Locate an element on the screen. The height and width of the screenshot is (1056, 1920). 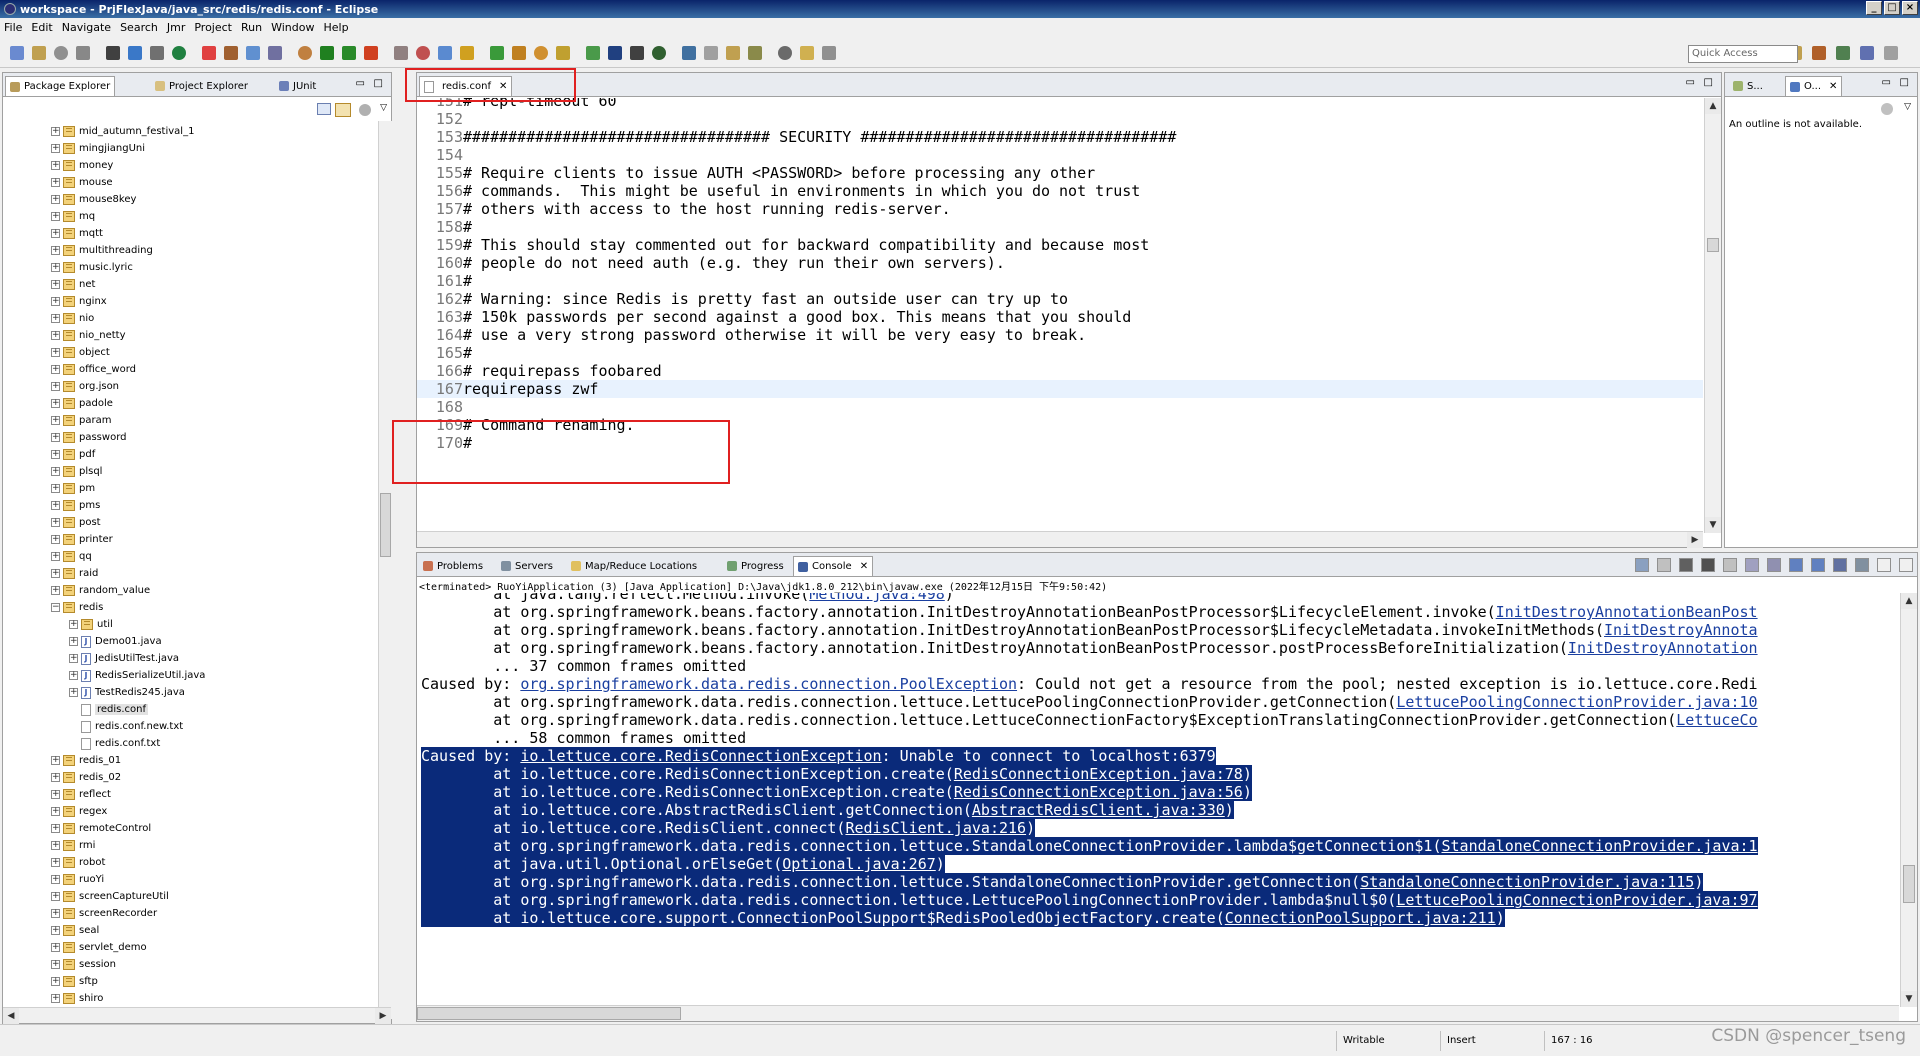
test-icon is located at coordinates (593, 53).